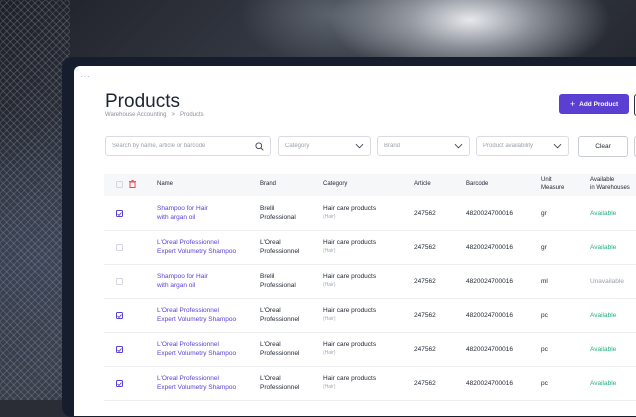  What do you see at coordinates (610, 187) in the screenshot?
I see `availability-header-line2: in Warehouses` at bounding box center [610, 187].